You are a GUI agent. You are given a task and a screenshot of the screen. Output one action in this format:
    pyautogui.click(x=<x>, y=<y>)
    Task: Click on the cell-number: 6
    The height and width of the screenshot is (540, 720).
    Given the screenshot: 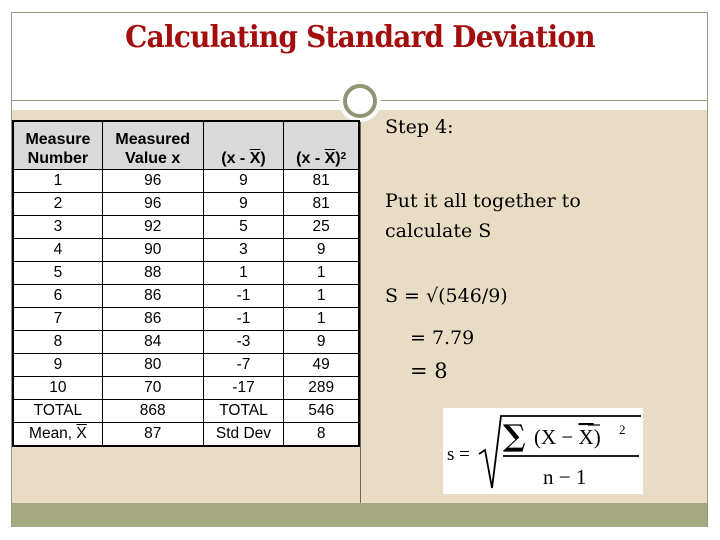 What is the action you would take?
    pyautogui.click(x=57, y=296)
    